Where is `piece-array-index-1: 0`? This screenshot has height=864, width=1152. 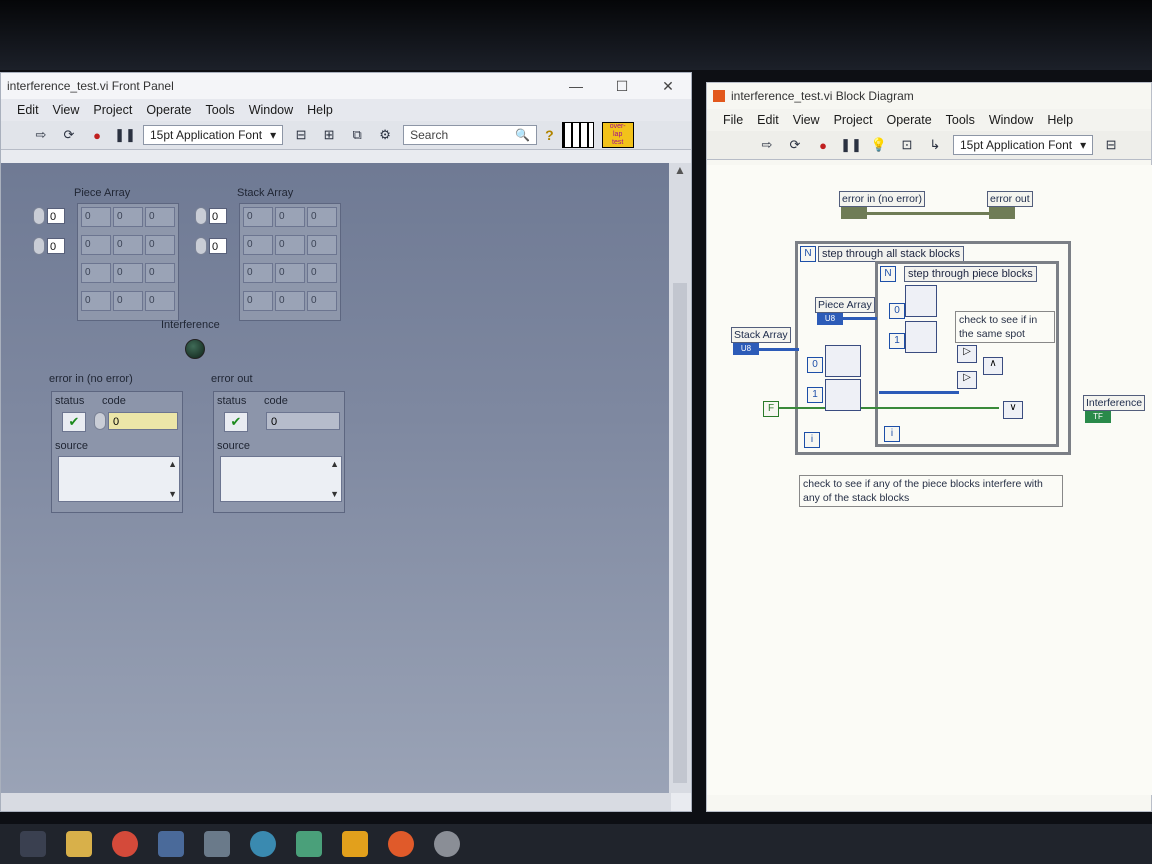 piece-array-index-1: 0 is located at coordinates (56, 246).